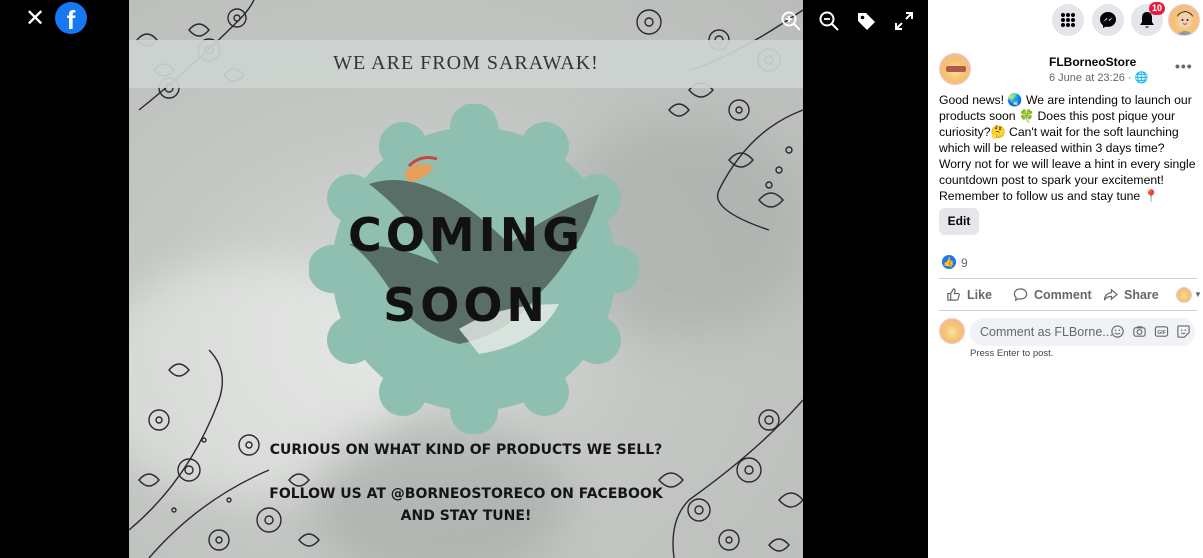 The image size is (1203, 558). I want to click on comment-button: Comment, so click(1052, 294).